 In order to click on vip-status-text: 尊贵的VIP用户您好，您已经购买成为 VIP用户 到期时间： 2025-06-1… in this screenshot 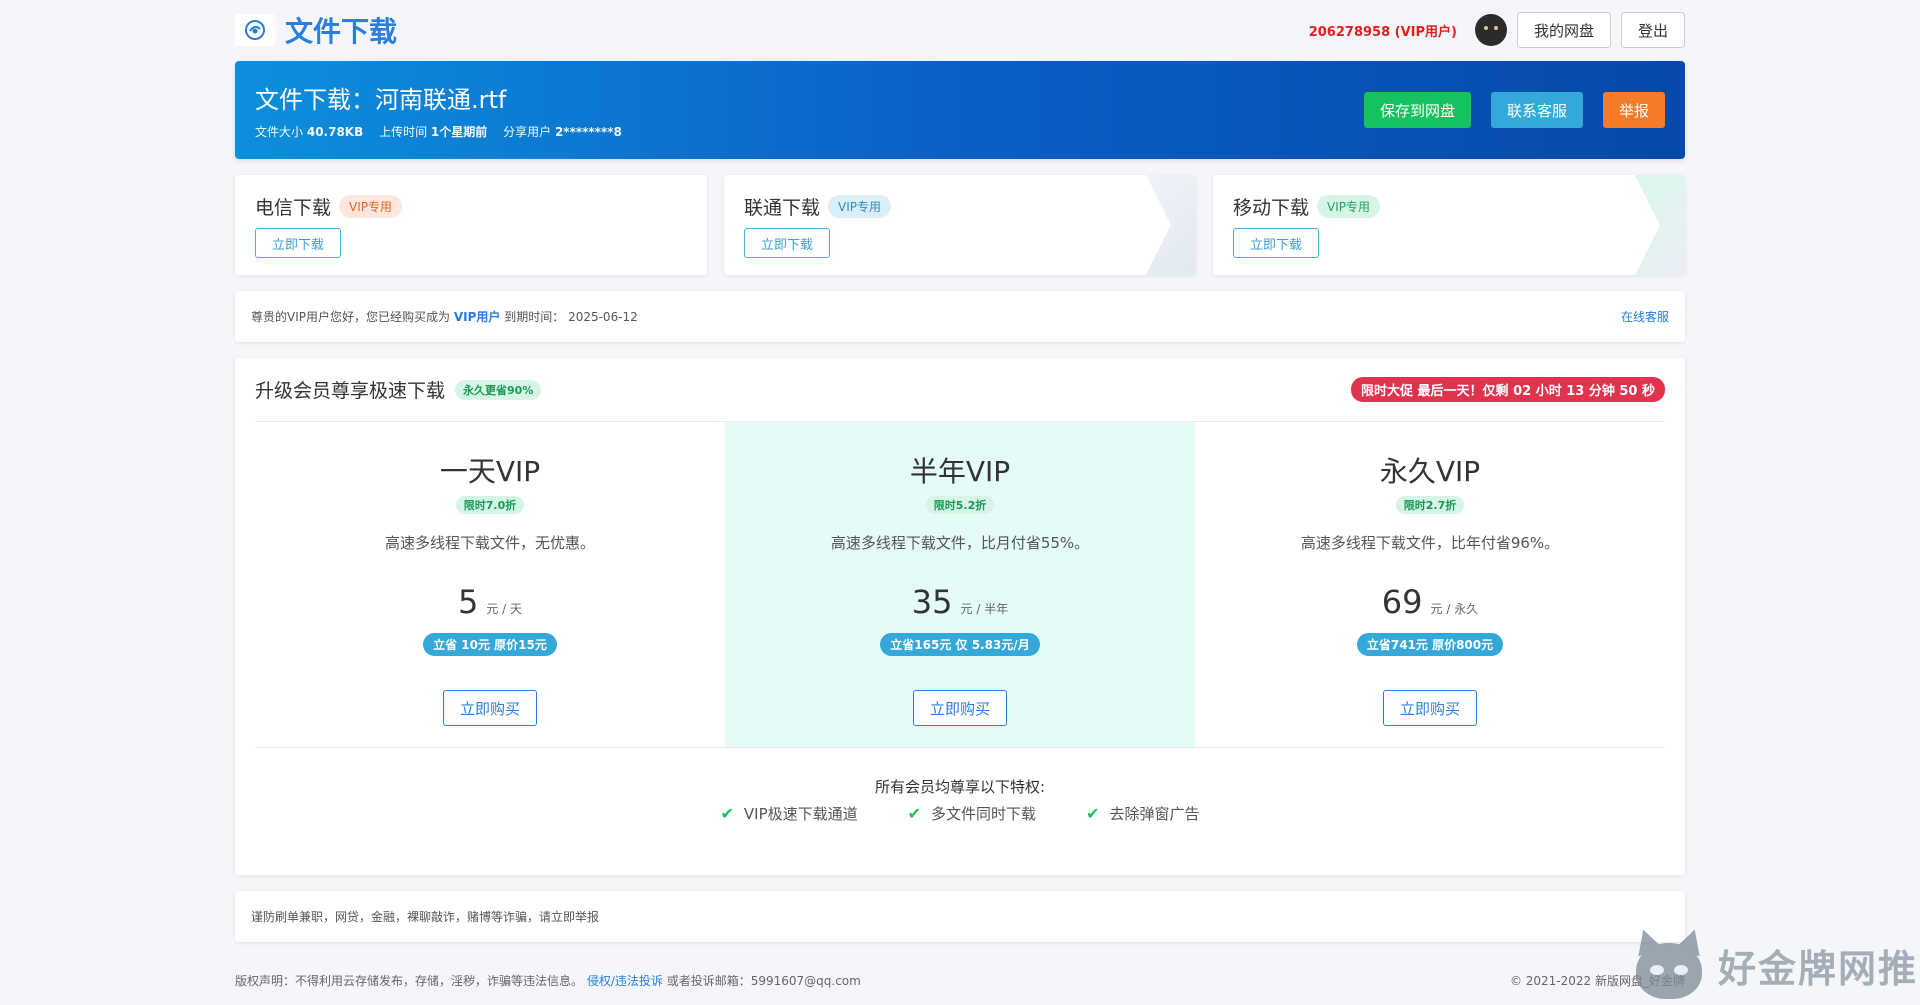, I will do `click(444, 316)`.